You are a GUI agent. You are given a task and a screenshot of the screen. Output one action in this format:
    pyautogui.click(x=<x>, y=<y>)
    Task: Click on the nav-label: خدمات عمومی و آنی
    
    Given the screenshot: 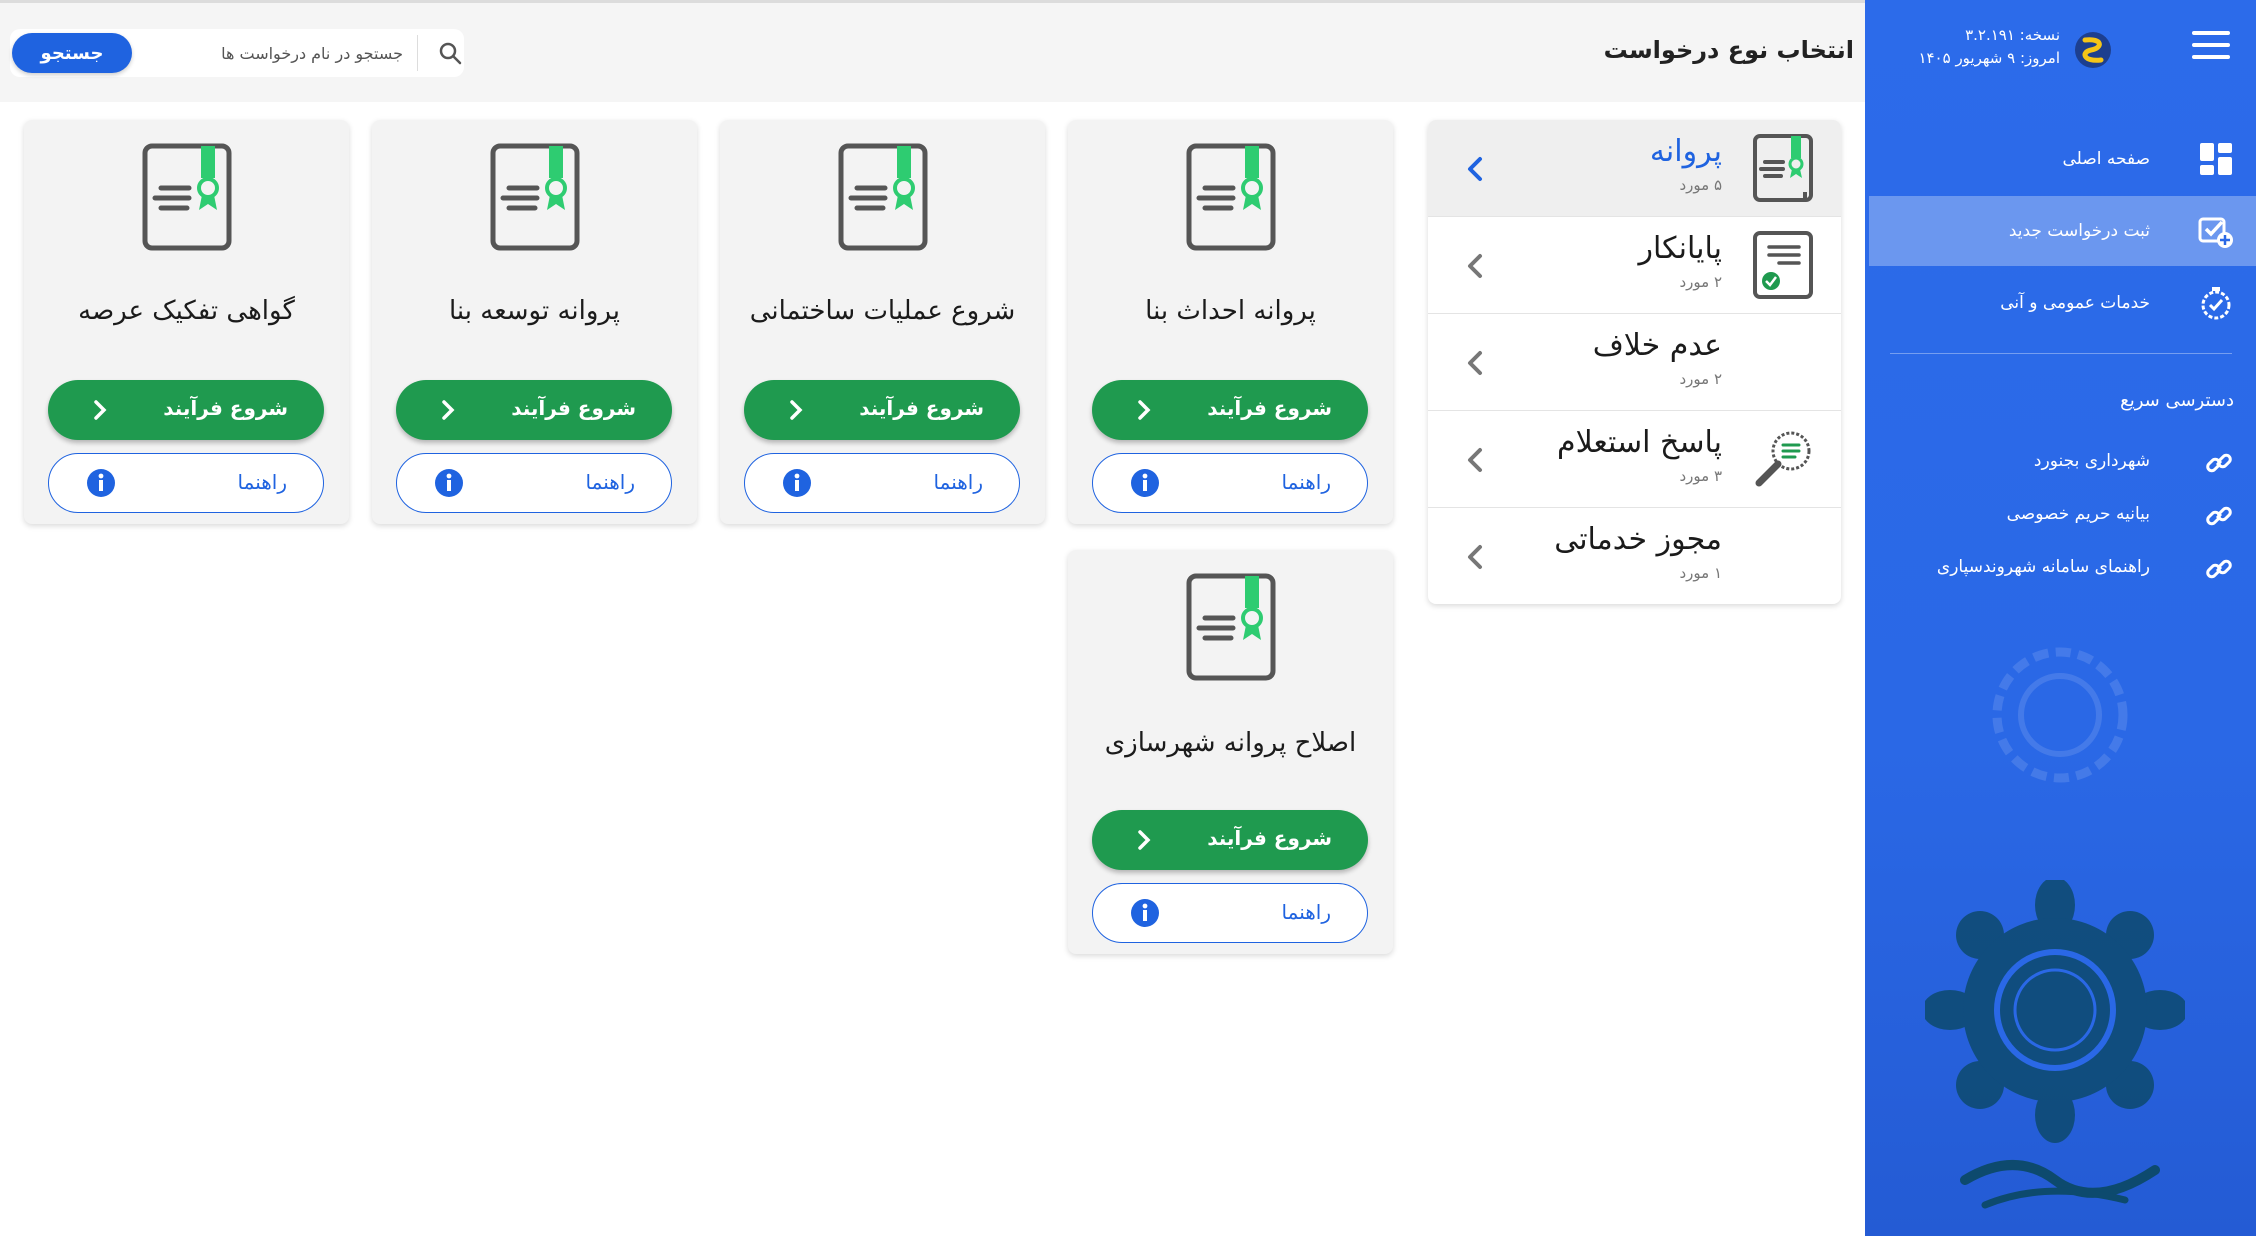 What is the action you would take?
    pyautogui.click(x=2075, y=303)
    